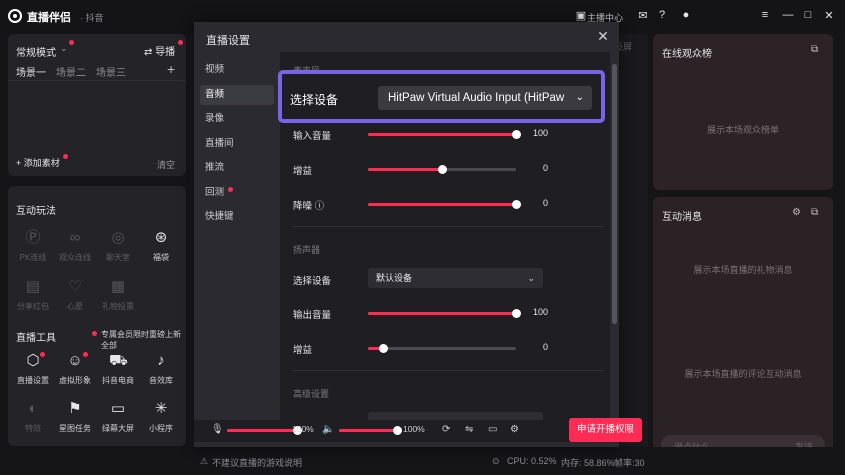  Describe the element at coordinates (71, 71) in the screenshot. I see `tab-scene-2: 场景二` at that location.